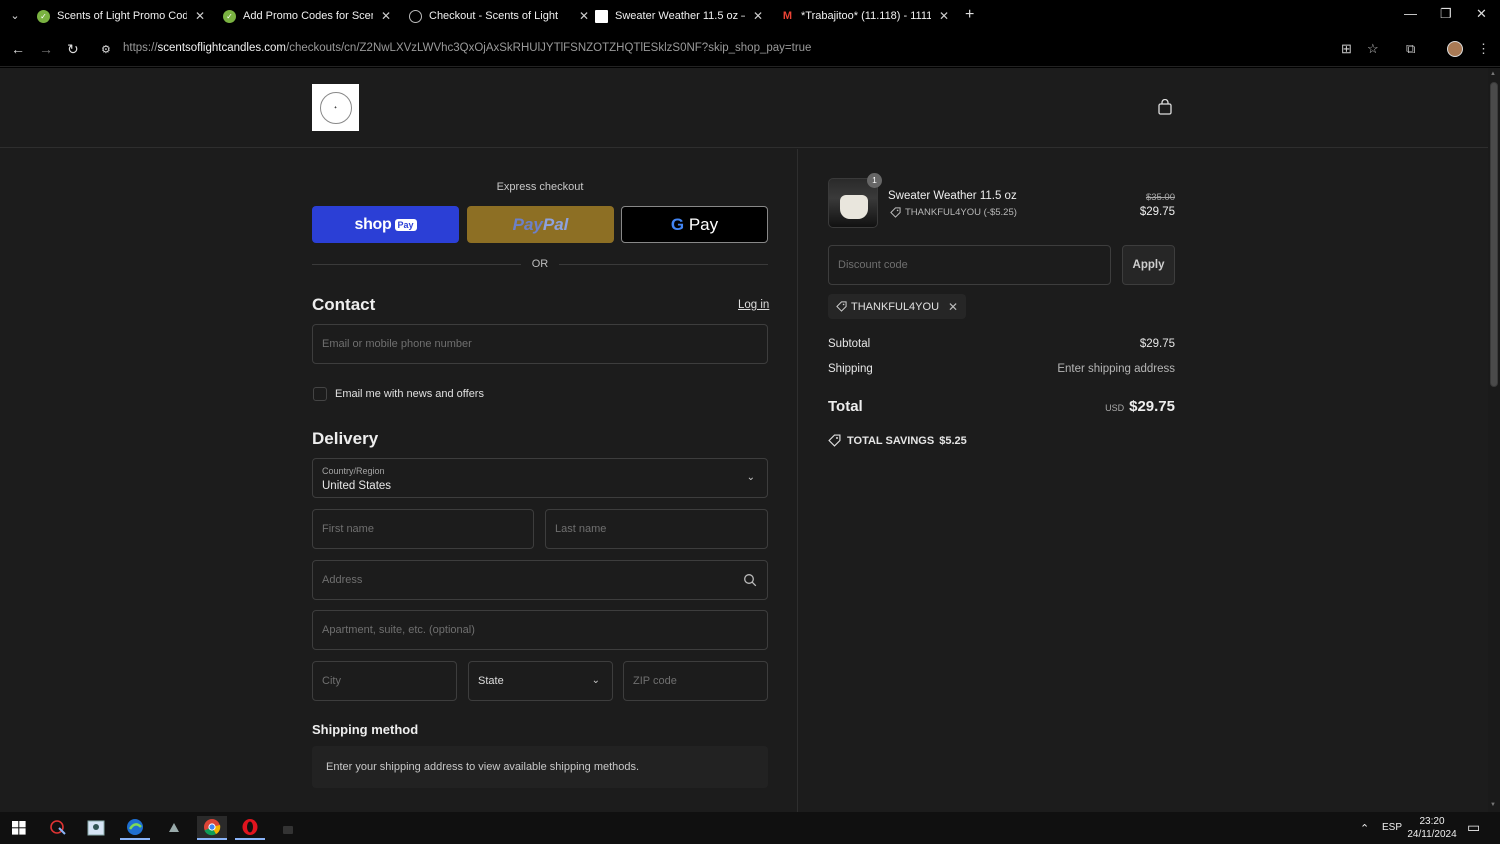  Describe the element at coordinates (753, 305) in the screenshot. I see `log-in-link: Log in` at that location.